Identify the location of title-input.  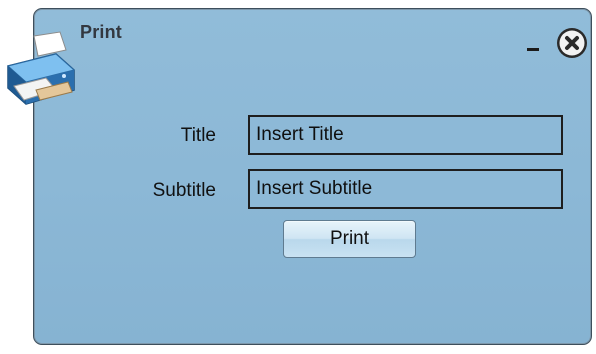
(405, 135).